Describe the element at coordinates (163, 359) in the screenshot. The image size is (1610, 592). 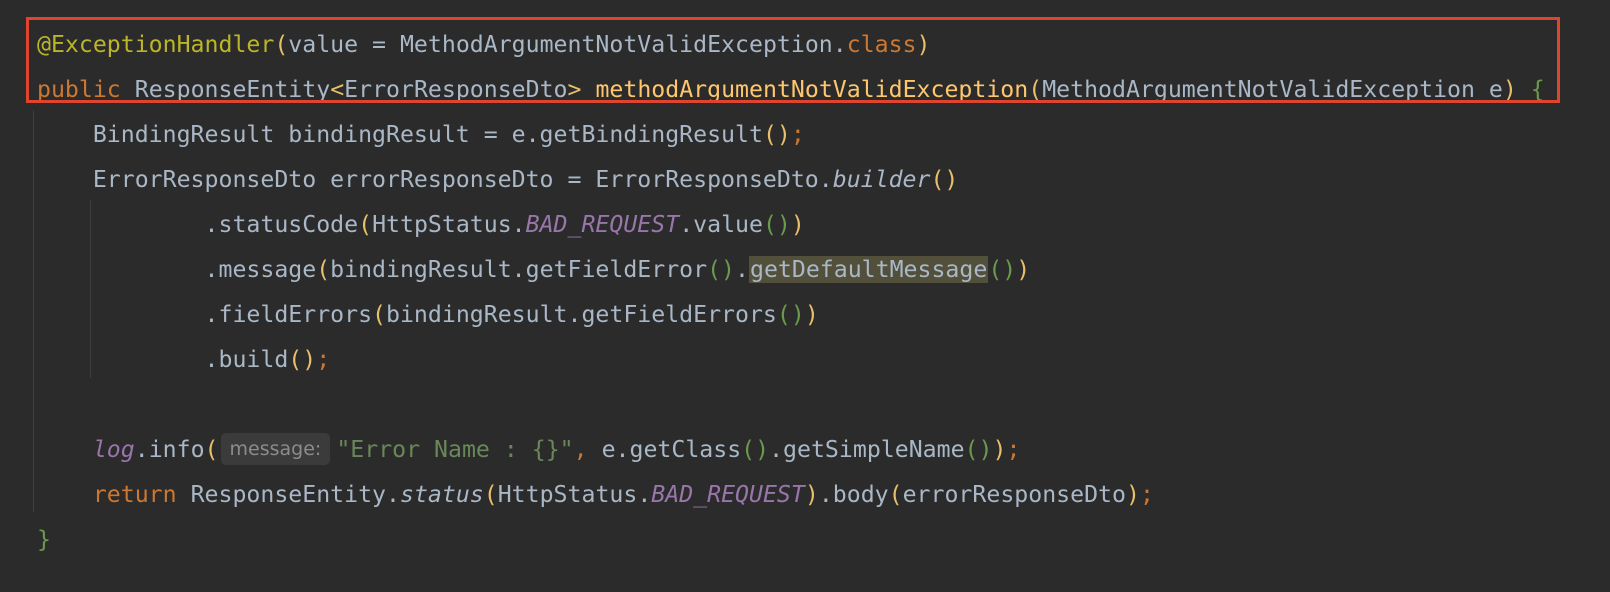
I see `code-token: .build` at that location.